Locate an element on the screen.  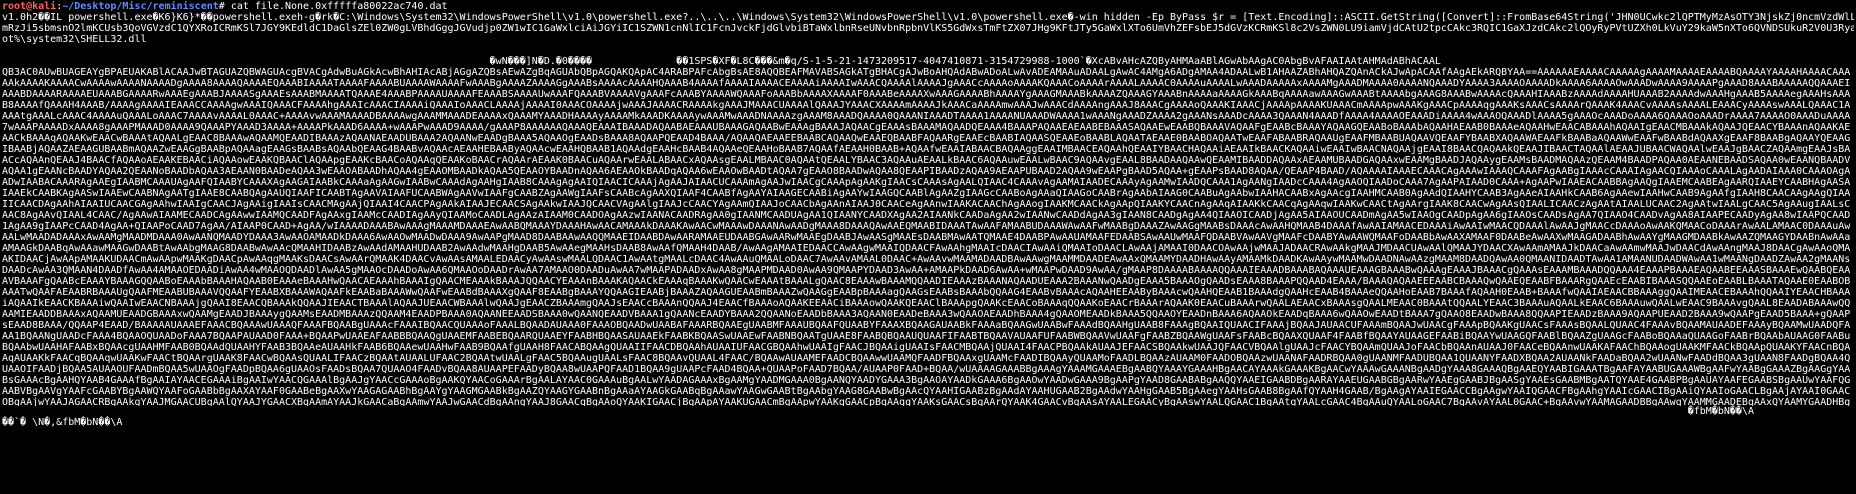
prompt-user-host: root@kali is located at coordinates (29, 6).